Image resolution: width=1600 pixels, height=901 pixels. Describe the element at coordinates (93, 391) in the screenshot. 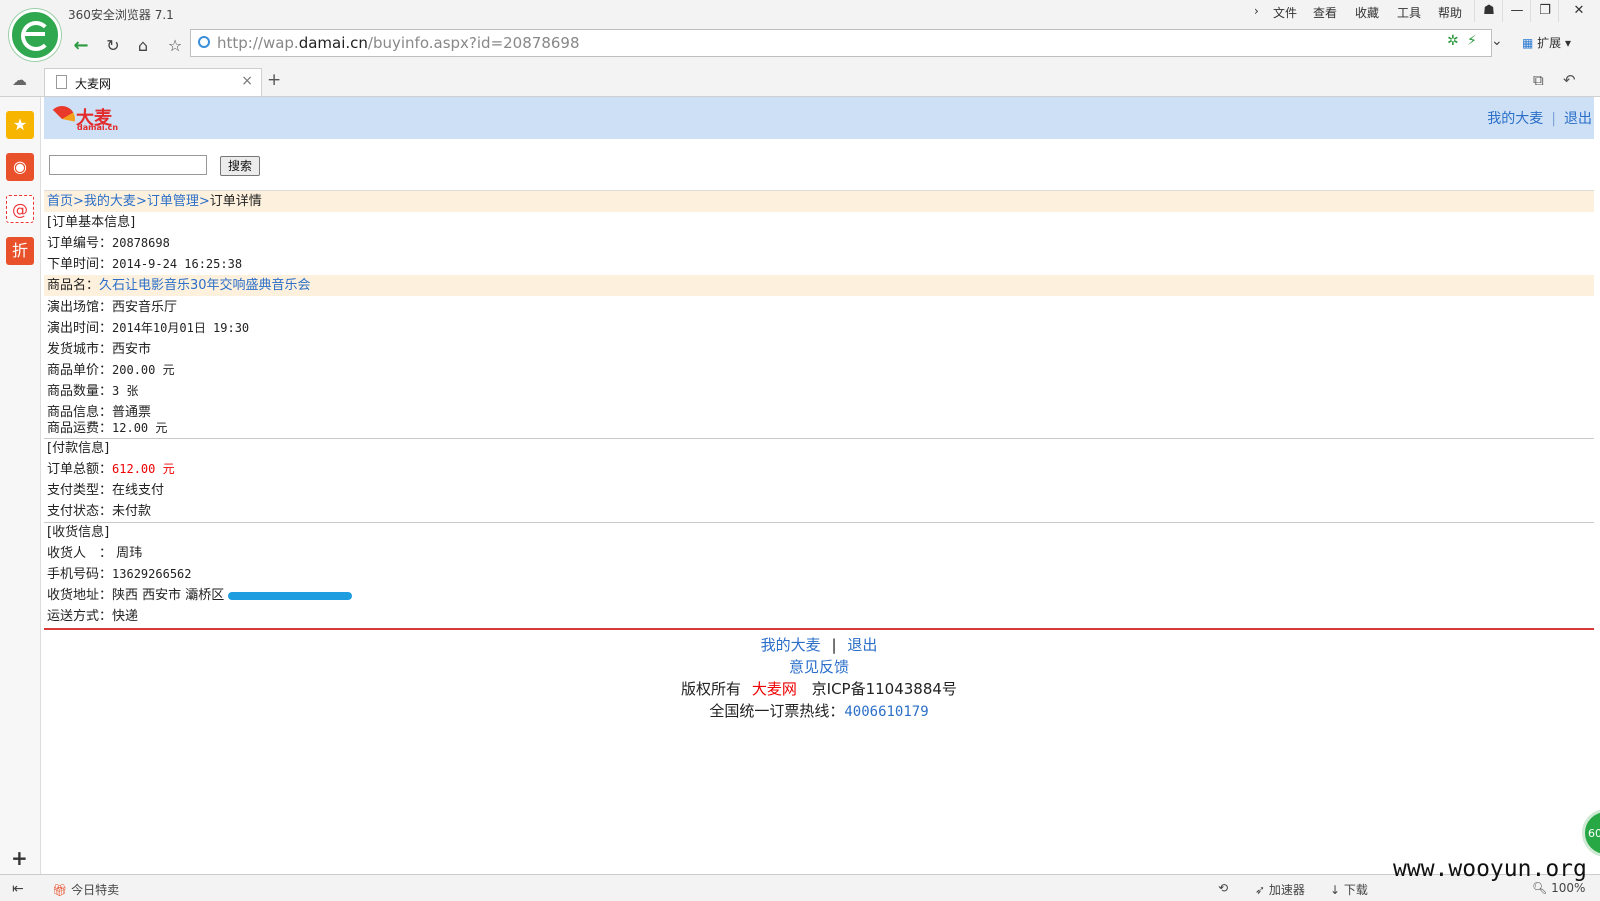

I see `quantity-row: 商品数量：3 张` at that location.